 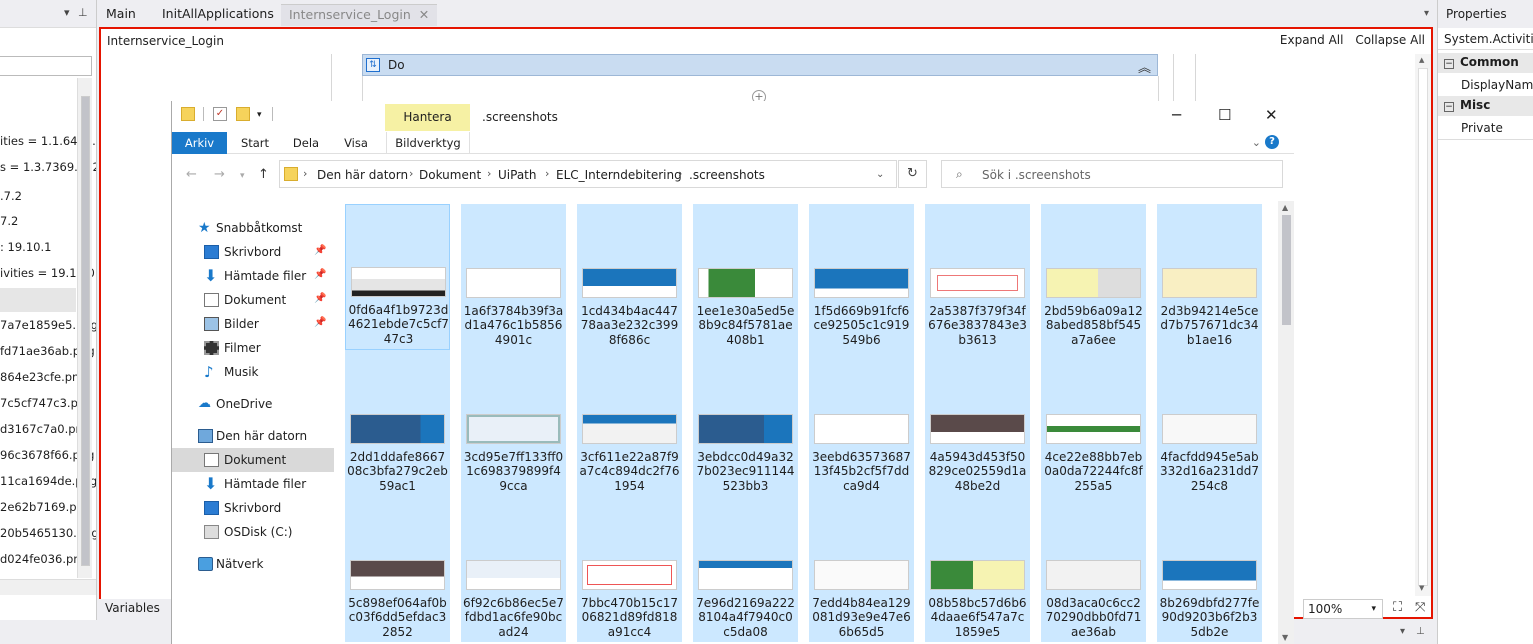 What do you see at coordinates (253, 404) in the screenshot?
I see `nav-item: ☁ OneDrive` at bounding box center [253, 404].